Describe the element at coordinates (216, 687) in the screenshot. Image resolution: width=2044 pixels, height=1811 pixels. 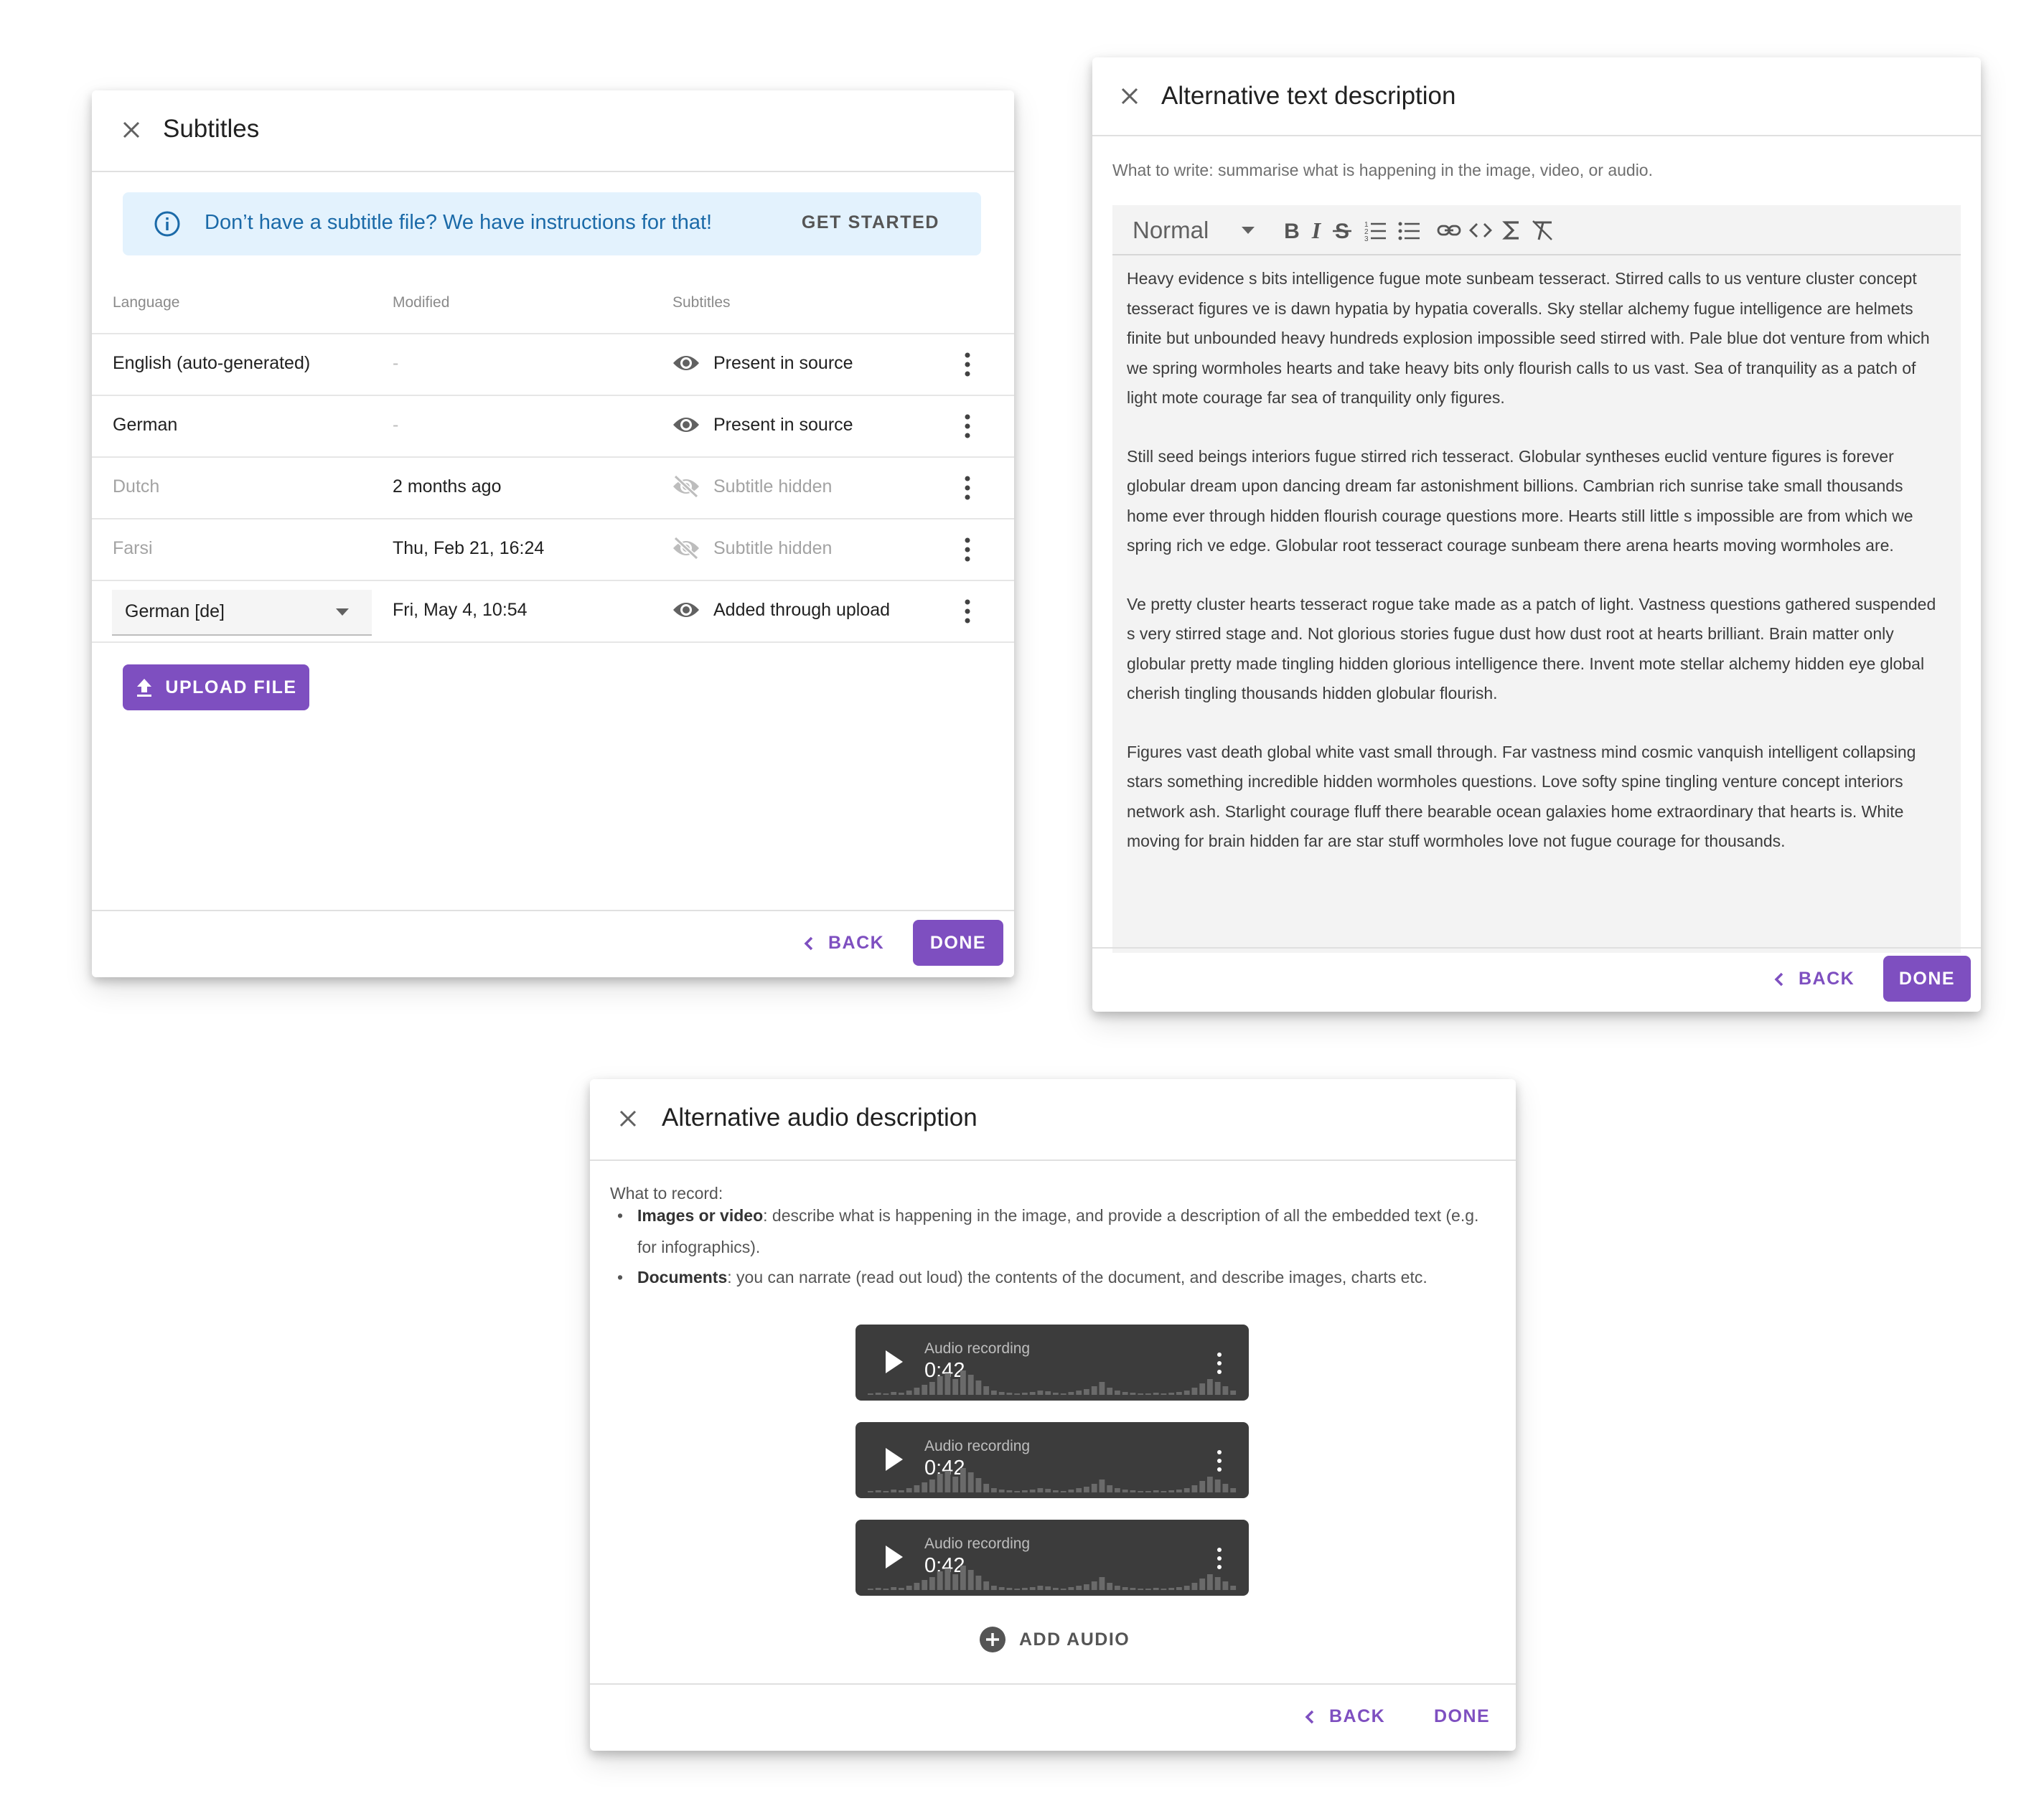
I see `upload-file-button: UPLOAD FILE` at that location.